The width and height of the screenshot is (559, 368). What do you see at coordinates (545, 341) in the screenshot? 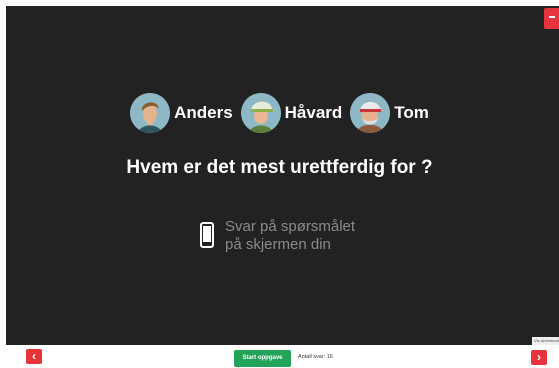
I see `tooltip: Vis skrivebord` at bounding box center [545, 341].